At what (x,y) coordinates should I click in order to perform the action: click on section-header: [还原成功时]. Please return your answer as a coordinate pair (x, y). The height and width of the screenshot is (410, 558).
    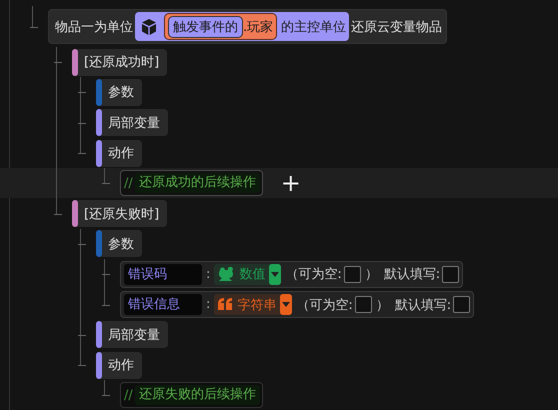
    Looking at the image, I should click on (120, 62).